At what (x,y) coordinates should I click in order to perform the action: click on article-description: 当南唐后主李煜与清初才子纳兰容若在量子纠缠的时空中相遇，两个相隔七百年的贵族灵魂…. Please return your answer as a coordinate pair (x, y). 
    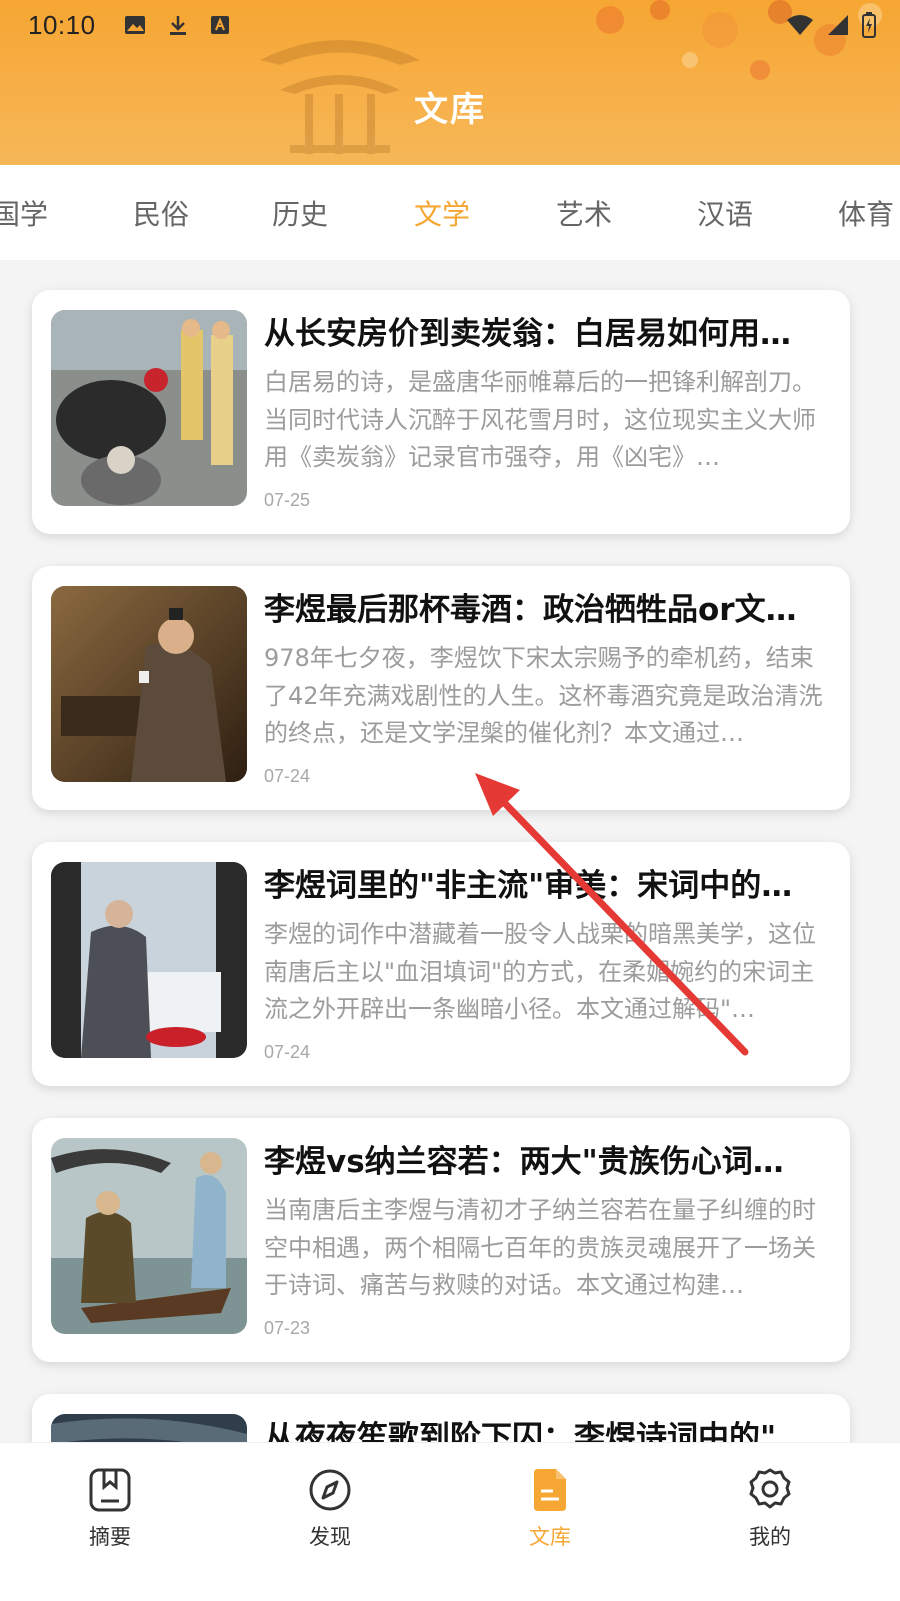
    Looking at the image, I should click on (540, 1247).